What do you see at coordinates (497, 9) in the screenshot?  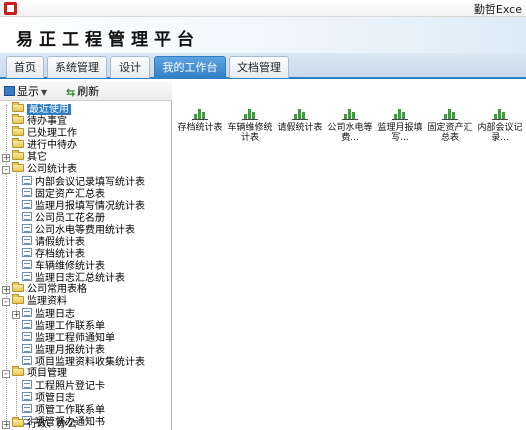 I see `window-title: 勤哲Exce` at bounding box center [497, 9].